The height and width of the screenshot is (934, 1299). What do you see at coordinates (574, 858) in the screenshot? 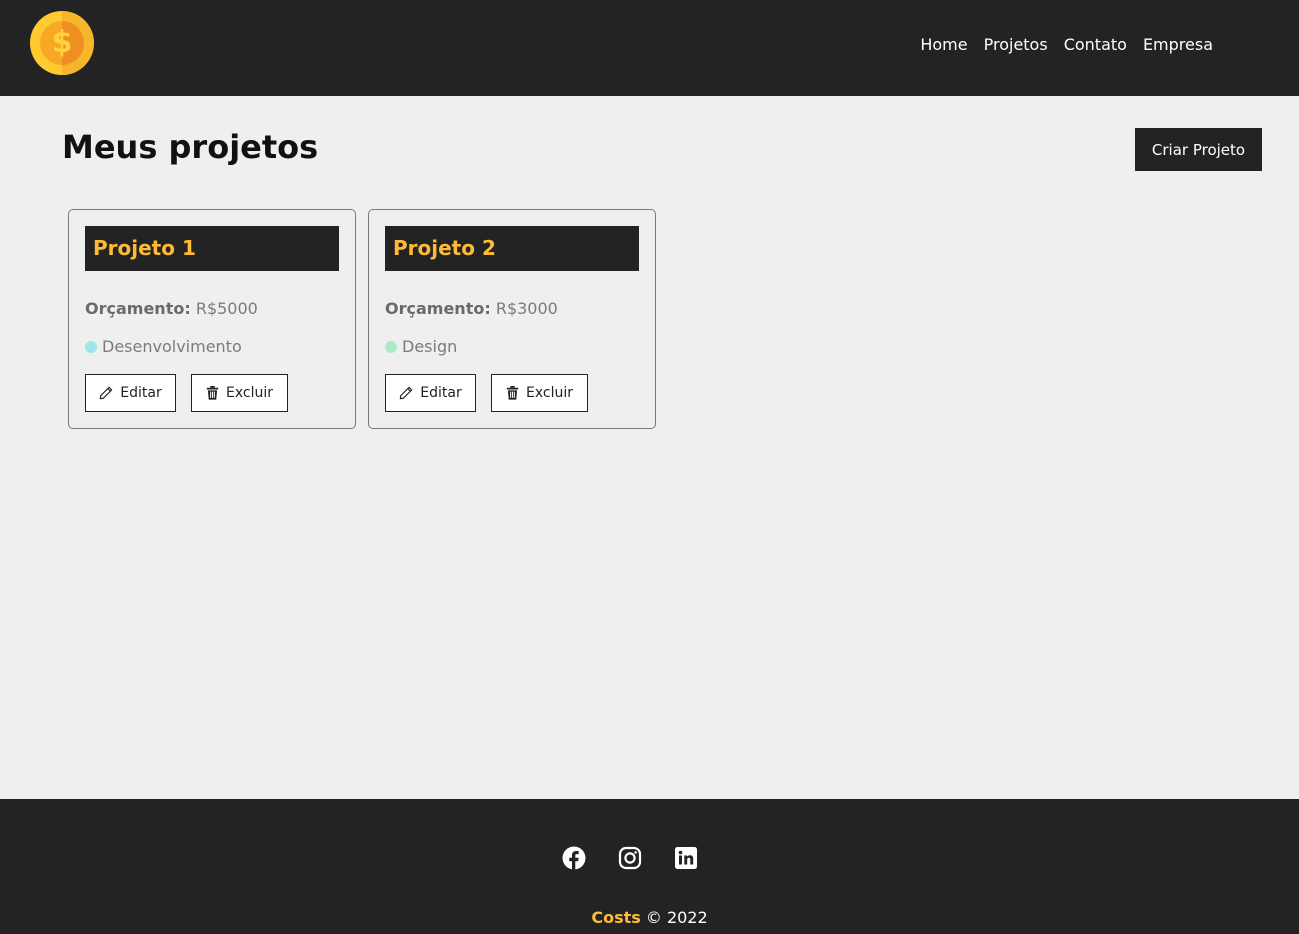
I see `facebook-icon` at bounding box center [574, 858].